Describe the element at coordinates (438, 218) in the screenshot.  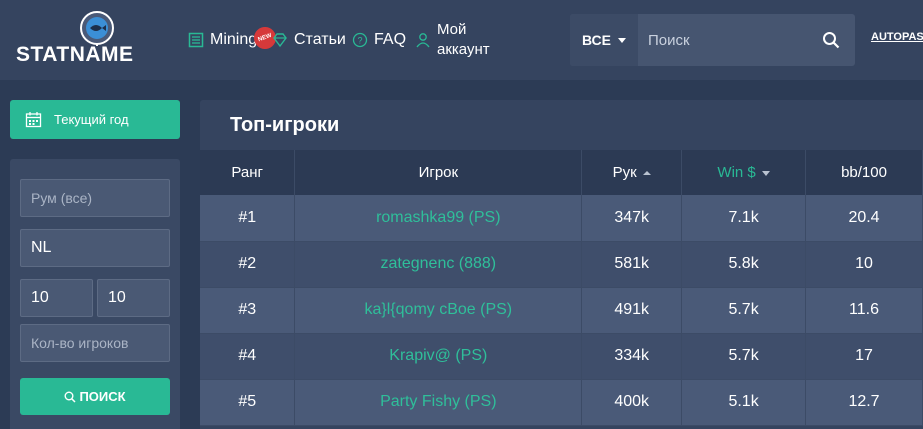
I see `player-link: romashka99 (PS)` at that location.